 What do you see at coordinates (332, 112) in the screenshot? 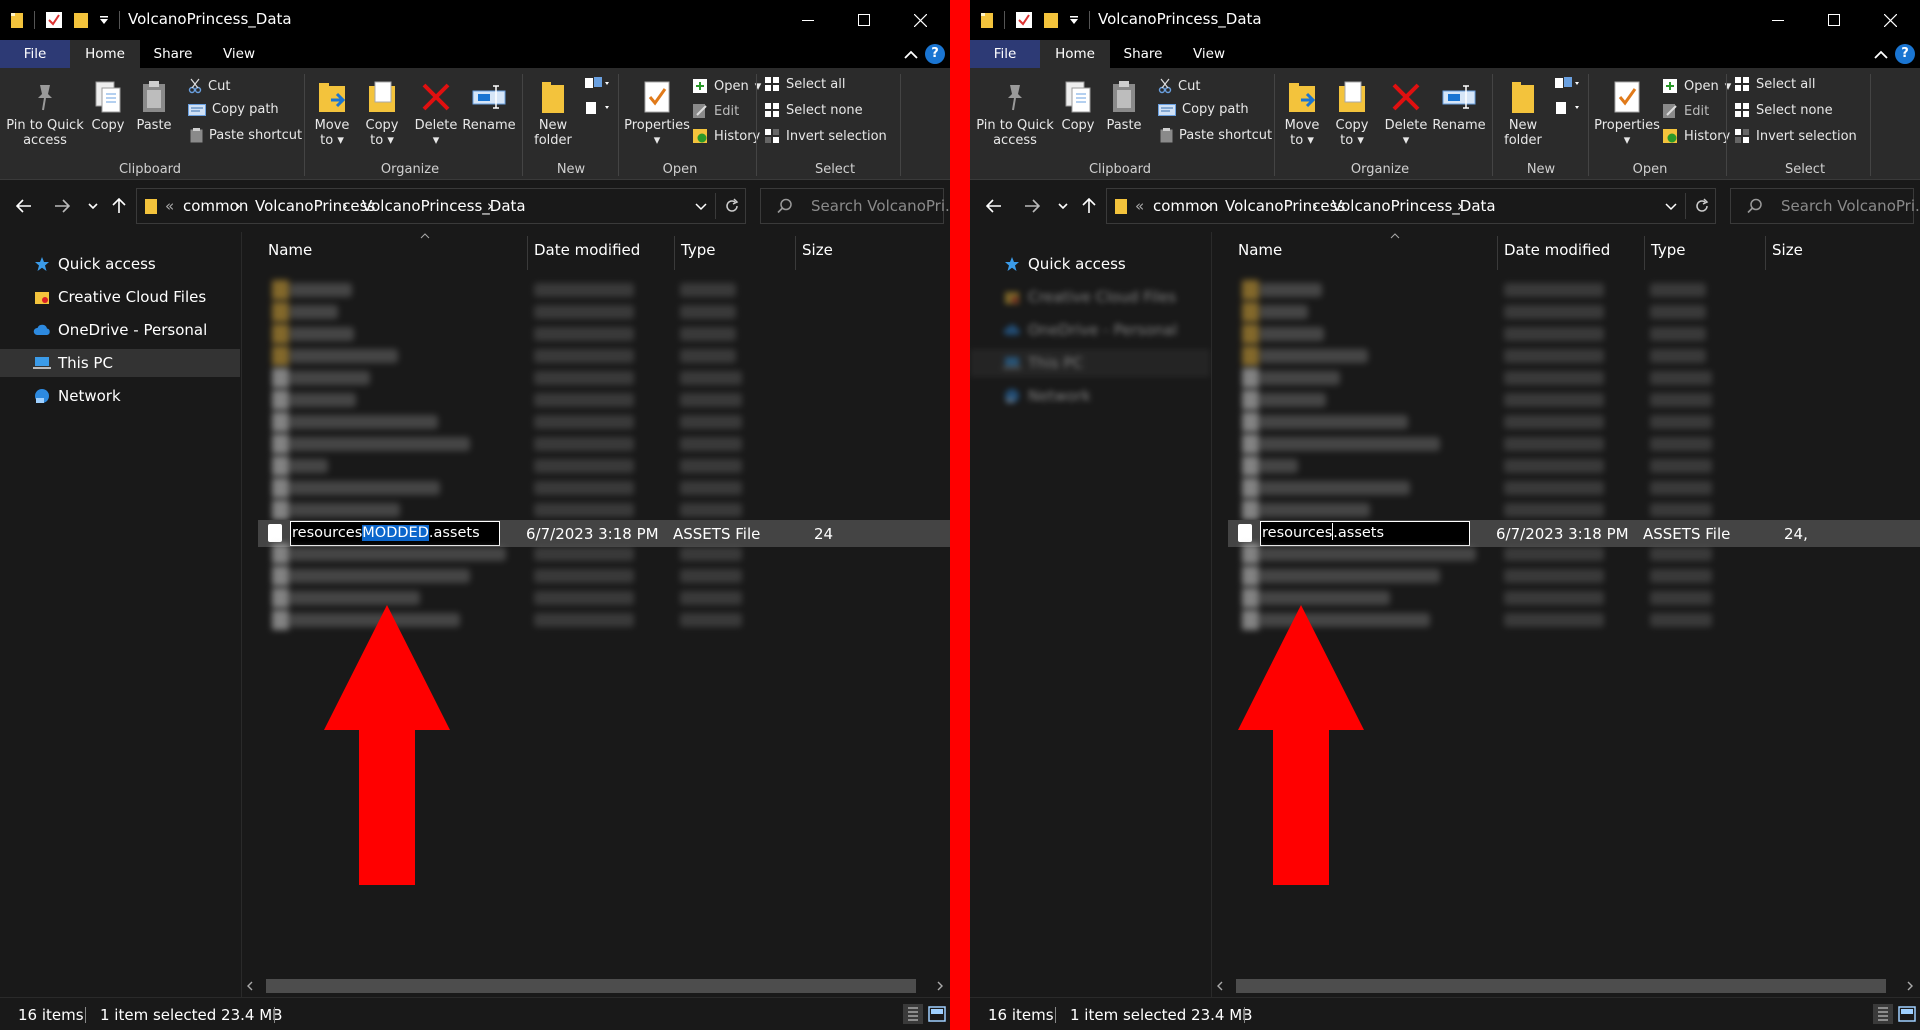
I see `move-to-button: Move to ▾` at bounding box center [332, 112].